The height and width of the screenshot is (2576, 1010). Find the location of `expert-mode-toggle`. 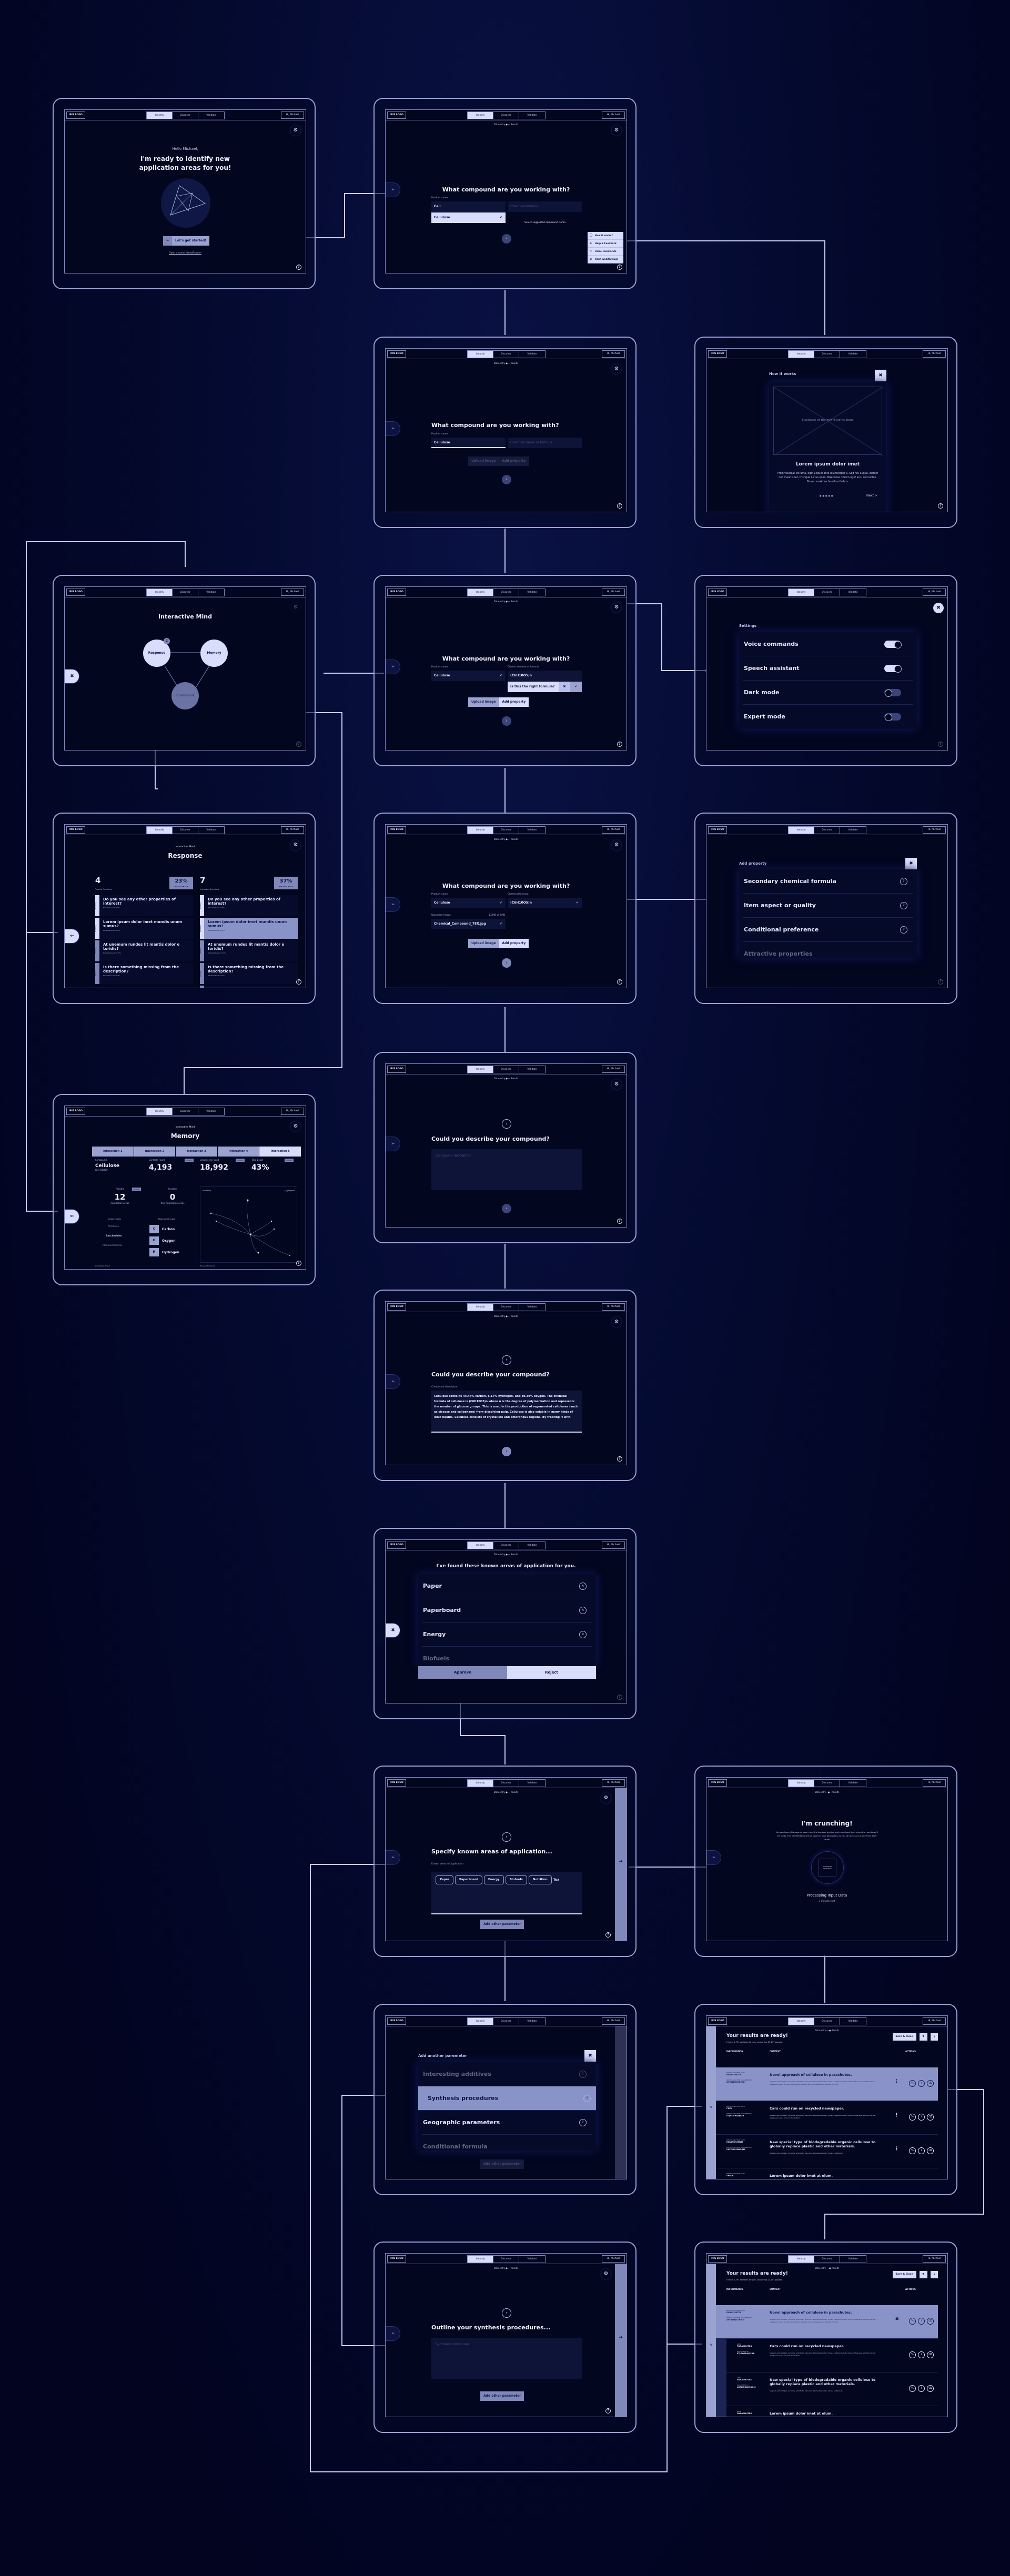

expert-mode-toggle is located at coordinates (892, 717).